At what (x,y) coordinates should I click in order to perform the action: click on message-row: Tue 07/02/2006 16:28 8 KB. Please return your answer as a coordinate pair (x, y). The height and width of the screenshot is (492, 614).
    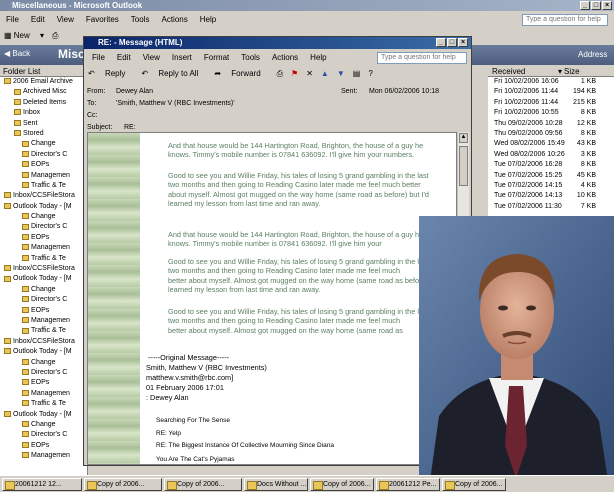
    Looking at the image, I should click on (551, 165).